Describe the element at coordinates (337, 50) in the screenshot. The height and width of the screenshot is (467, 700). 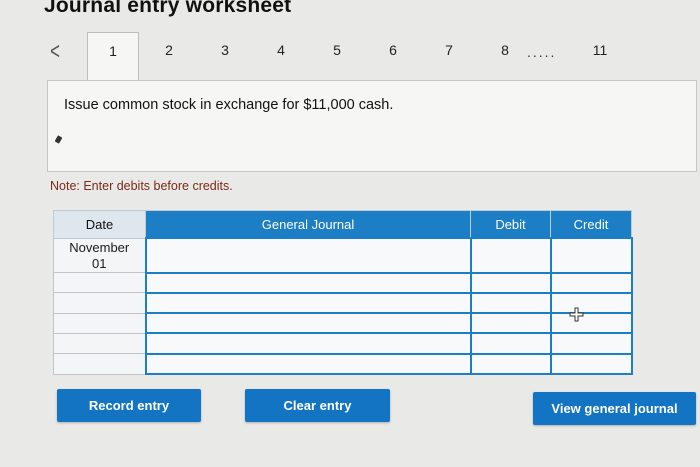
I see `tab-5: 5` at that location.